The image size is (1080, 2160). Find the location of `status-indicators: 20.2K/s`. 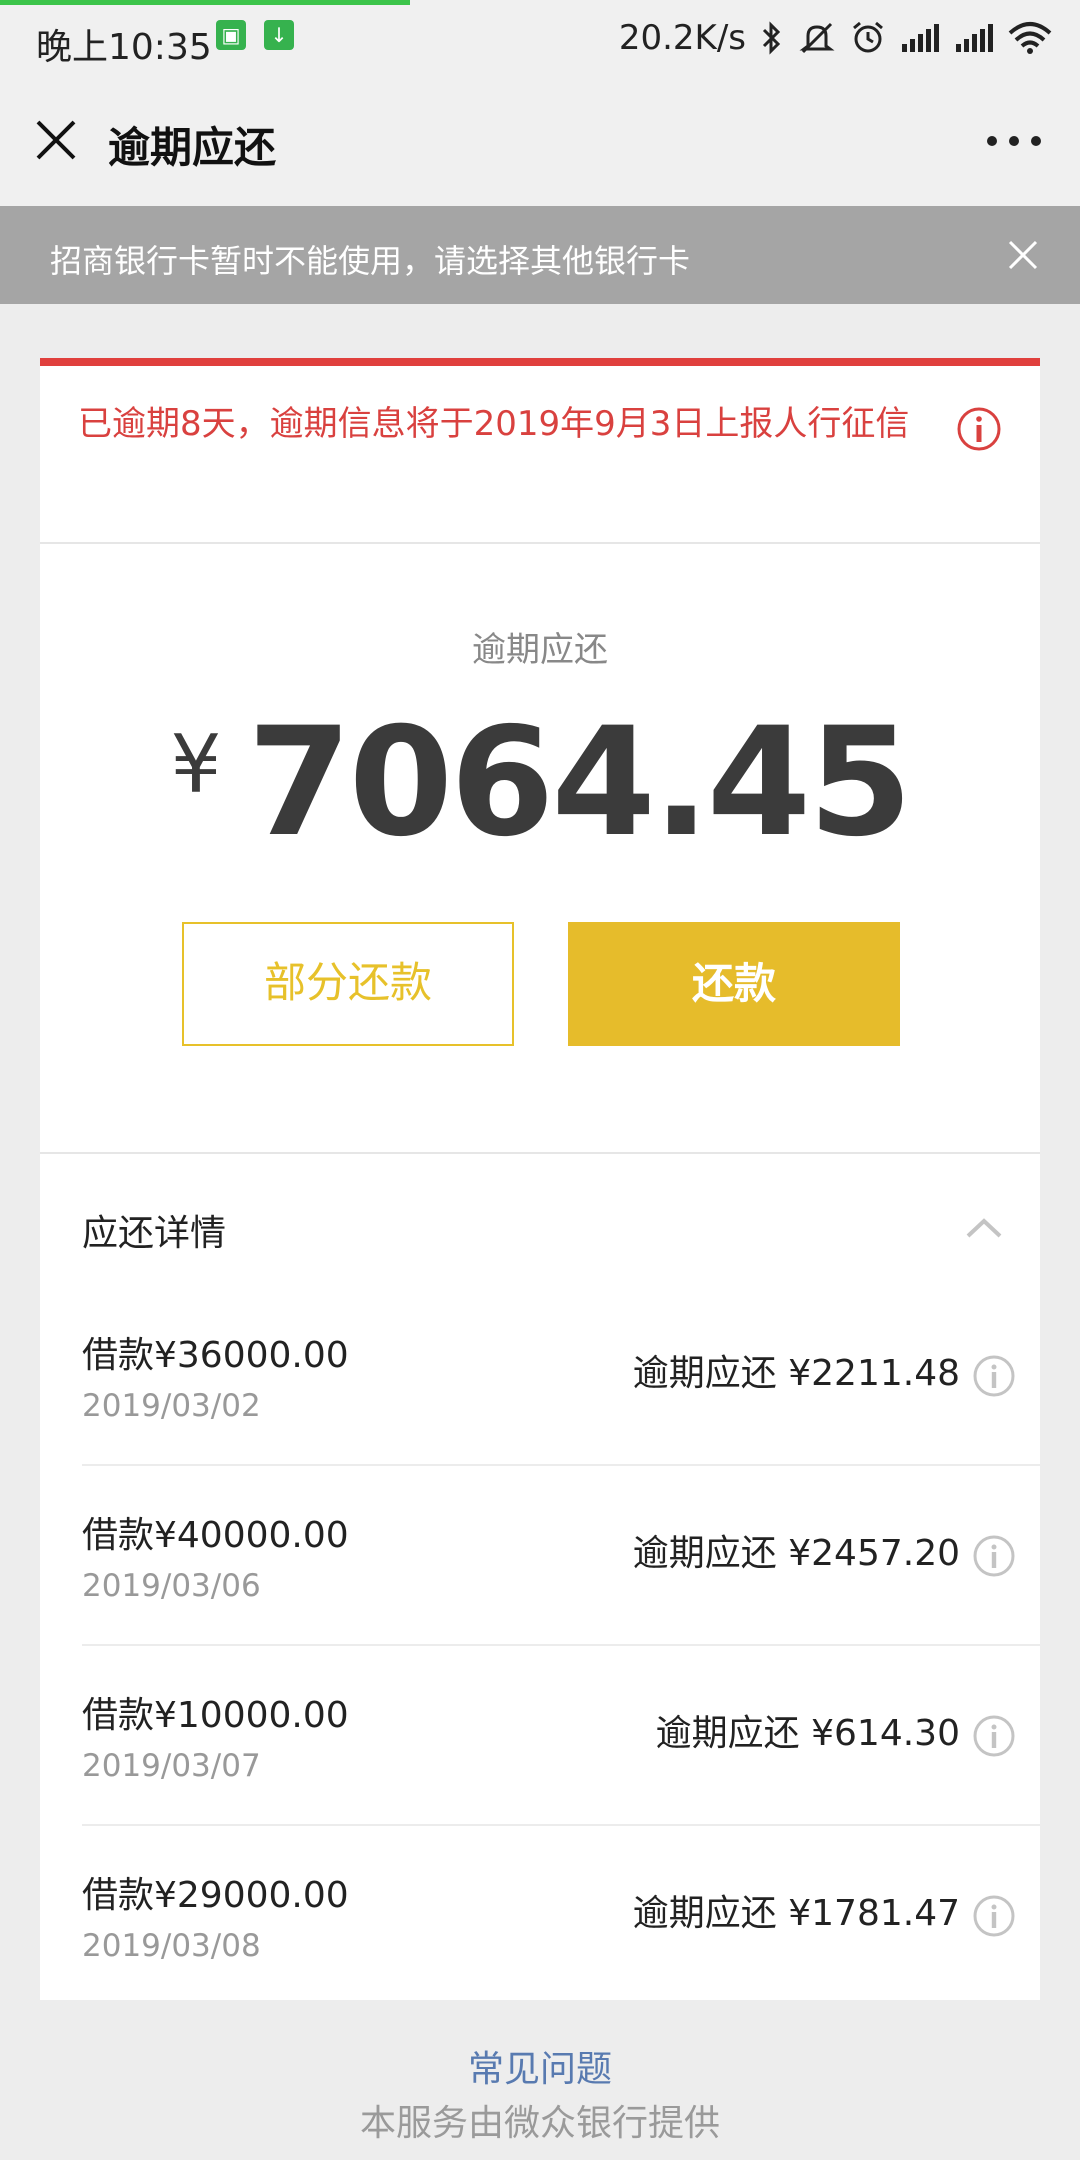

status-indicators: 20.2K/s is located at coordinates (835, 38).